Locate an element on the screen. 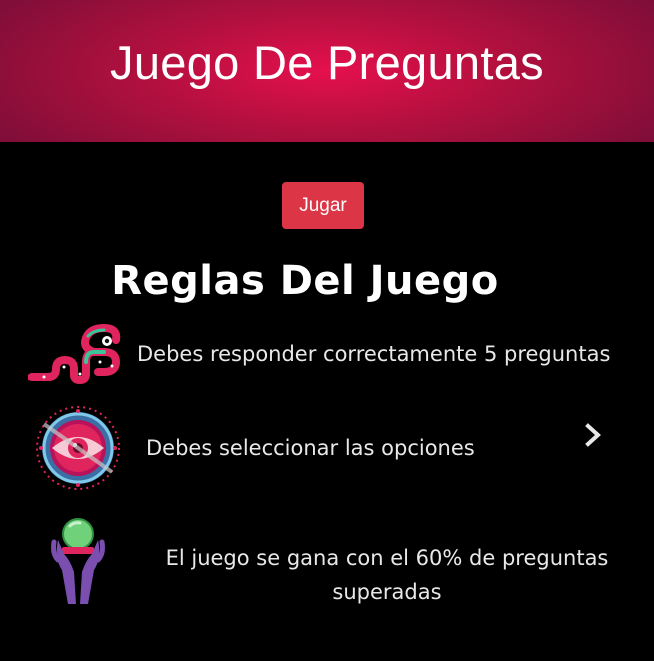 This screenshot has width=654, height=661. rule-text-2: Debes seleccionar las opciones is located at coordinates (310, 448).